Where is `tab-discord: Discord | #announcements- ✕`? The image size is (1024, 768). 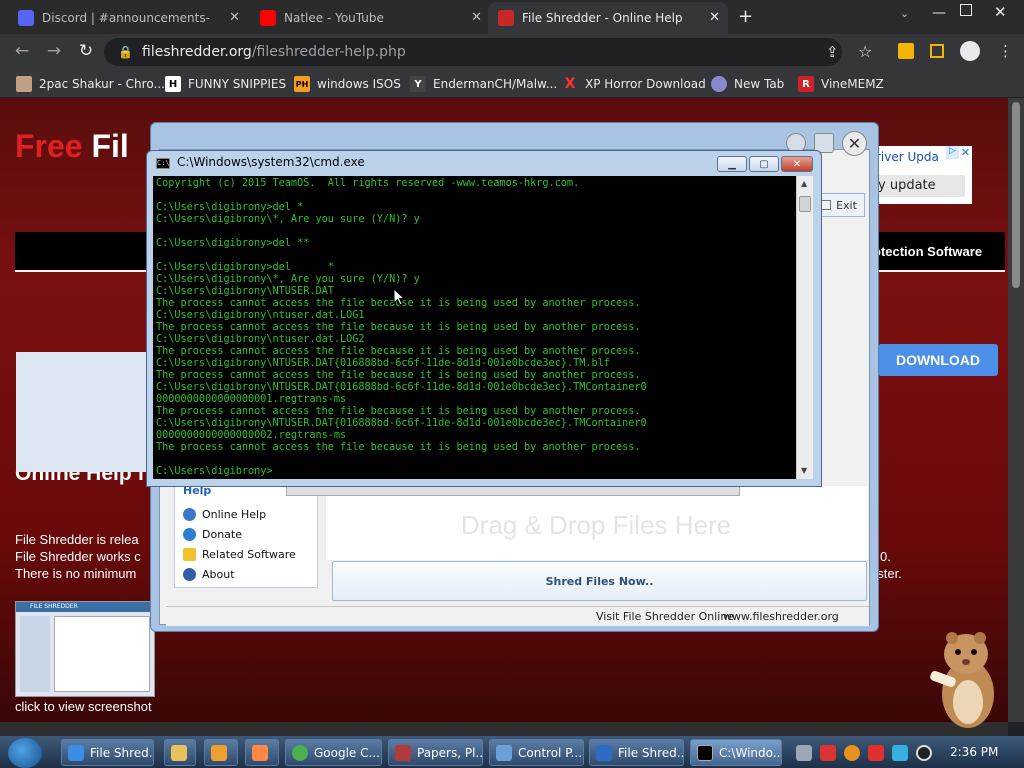
tab-discord: Discord | #announcements- ✕ is located at coordinates (128, 18).